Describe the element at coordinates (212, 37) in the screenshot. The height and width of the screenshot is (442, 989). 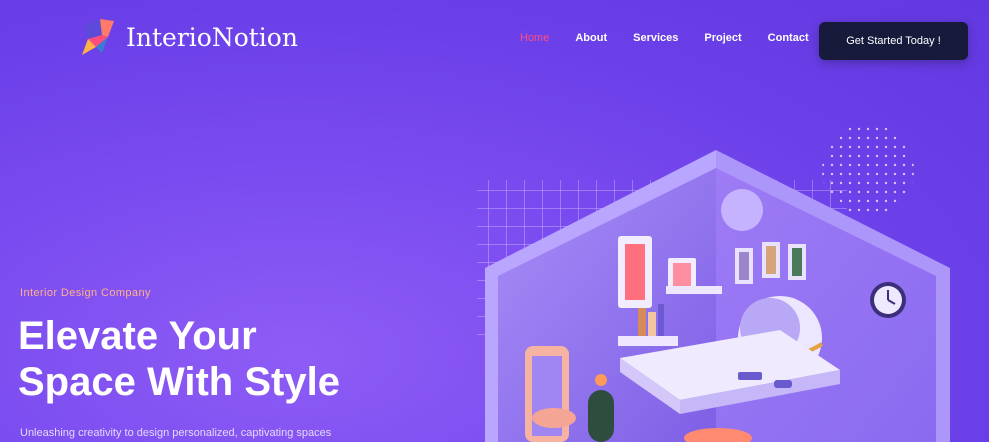
I see `brand-name: InterioNotion` at that location.